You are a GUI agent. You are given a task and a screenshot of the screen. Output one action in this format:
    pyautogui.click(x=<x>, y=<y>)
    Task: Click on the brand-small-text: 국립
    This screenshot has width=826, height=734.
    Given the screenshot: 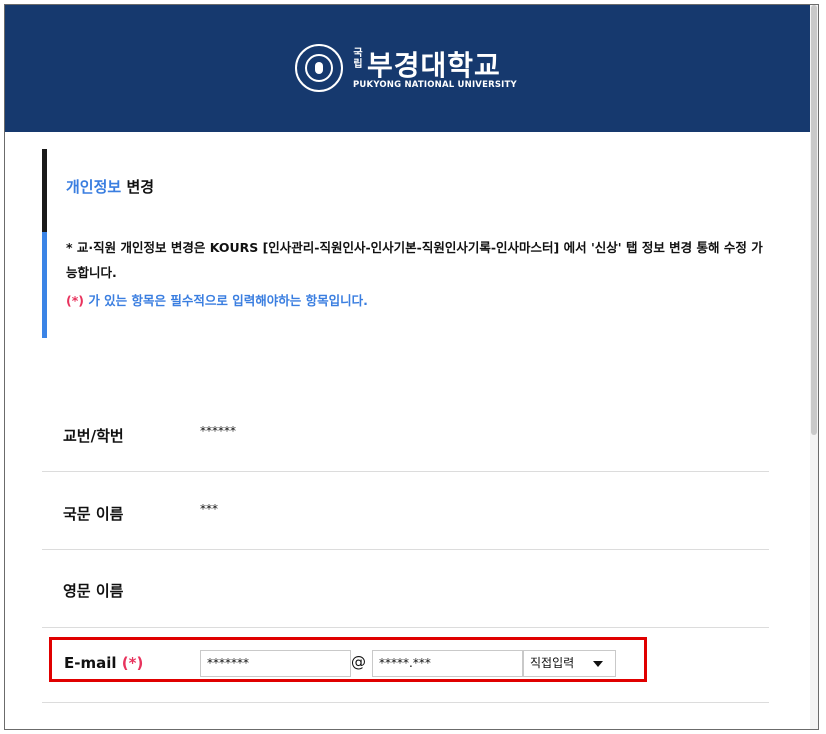 What is the action you would take?
    pyautogui.click(x=358, y=59)
    